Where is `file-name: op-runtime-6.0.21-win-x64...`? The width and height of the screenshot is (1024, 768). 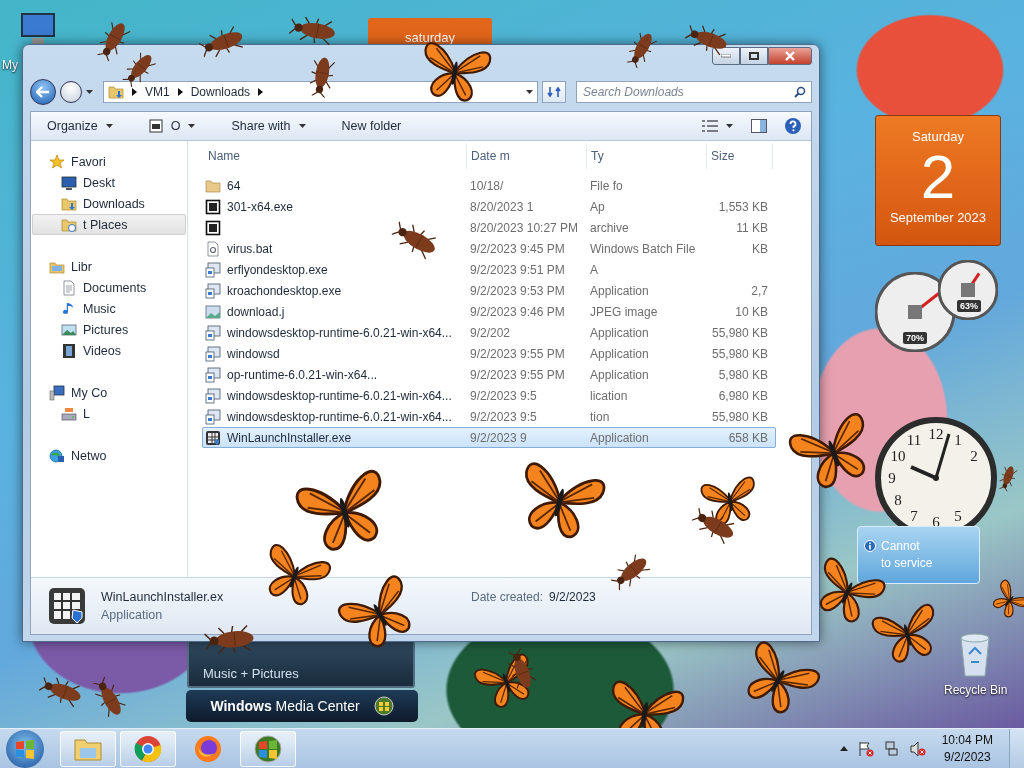 file-name: op-runtime-6.0.21-win-x64... is located at coordinates (302, 374).